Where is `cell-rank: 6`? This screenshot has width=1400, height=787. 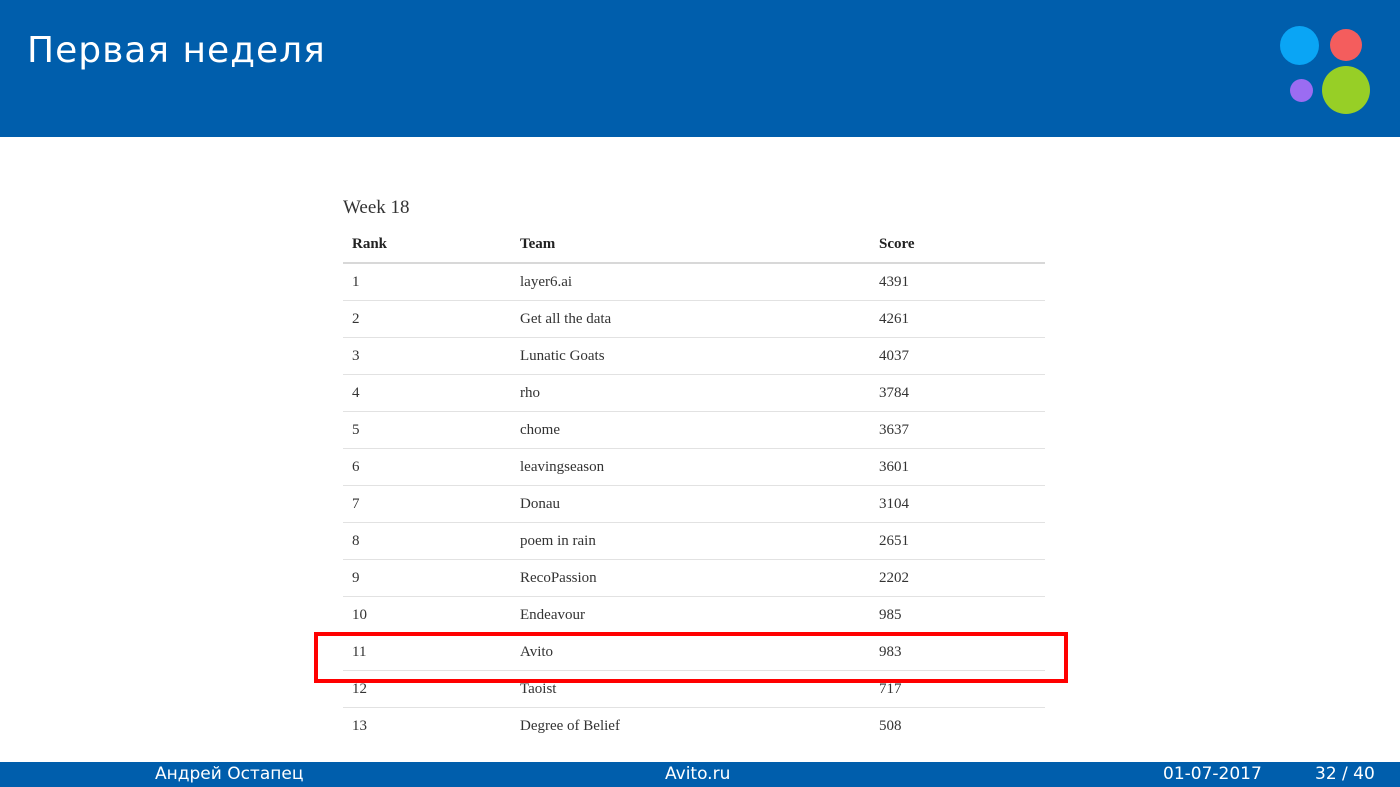
cell-rank: 6 is located at coordinates (427, 467).